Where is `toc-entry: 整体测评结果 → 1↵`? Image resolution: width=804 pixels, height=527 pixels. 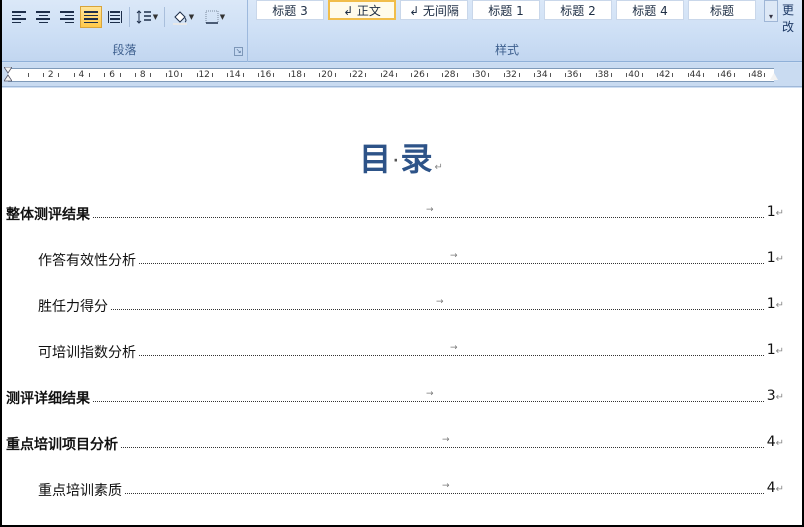 toc-entry: 整体测评结果 → 1↵ is located at coordinates (399, 214).